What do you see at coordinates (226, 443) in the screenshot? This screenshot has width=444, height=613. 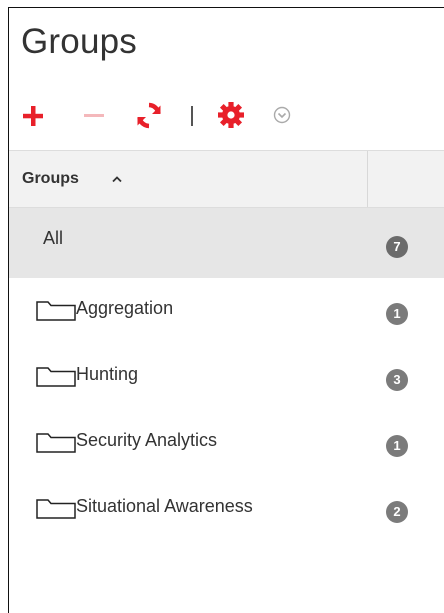 I see `group-row-security-analytics: Security Analytics 1` at bounding box center [226, 443].